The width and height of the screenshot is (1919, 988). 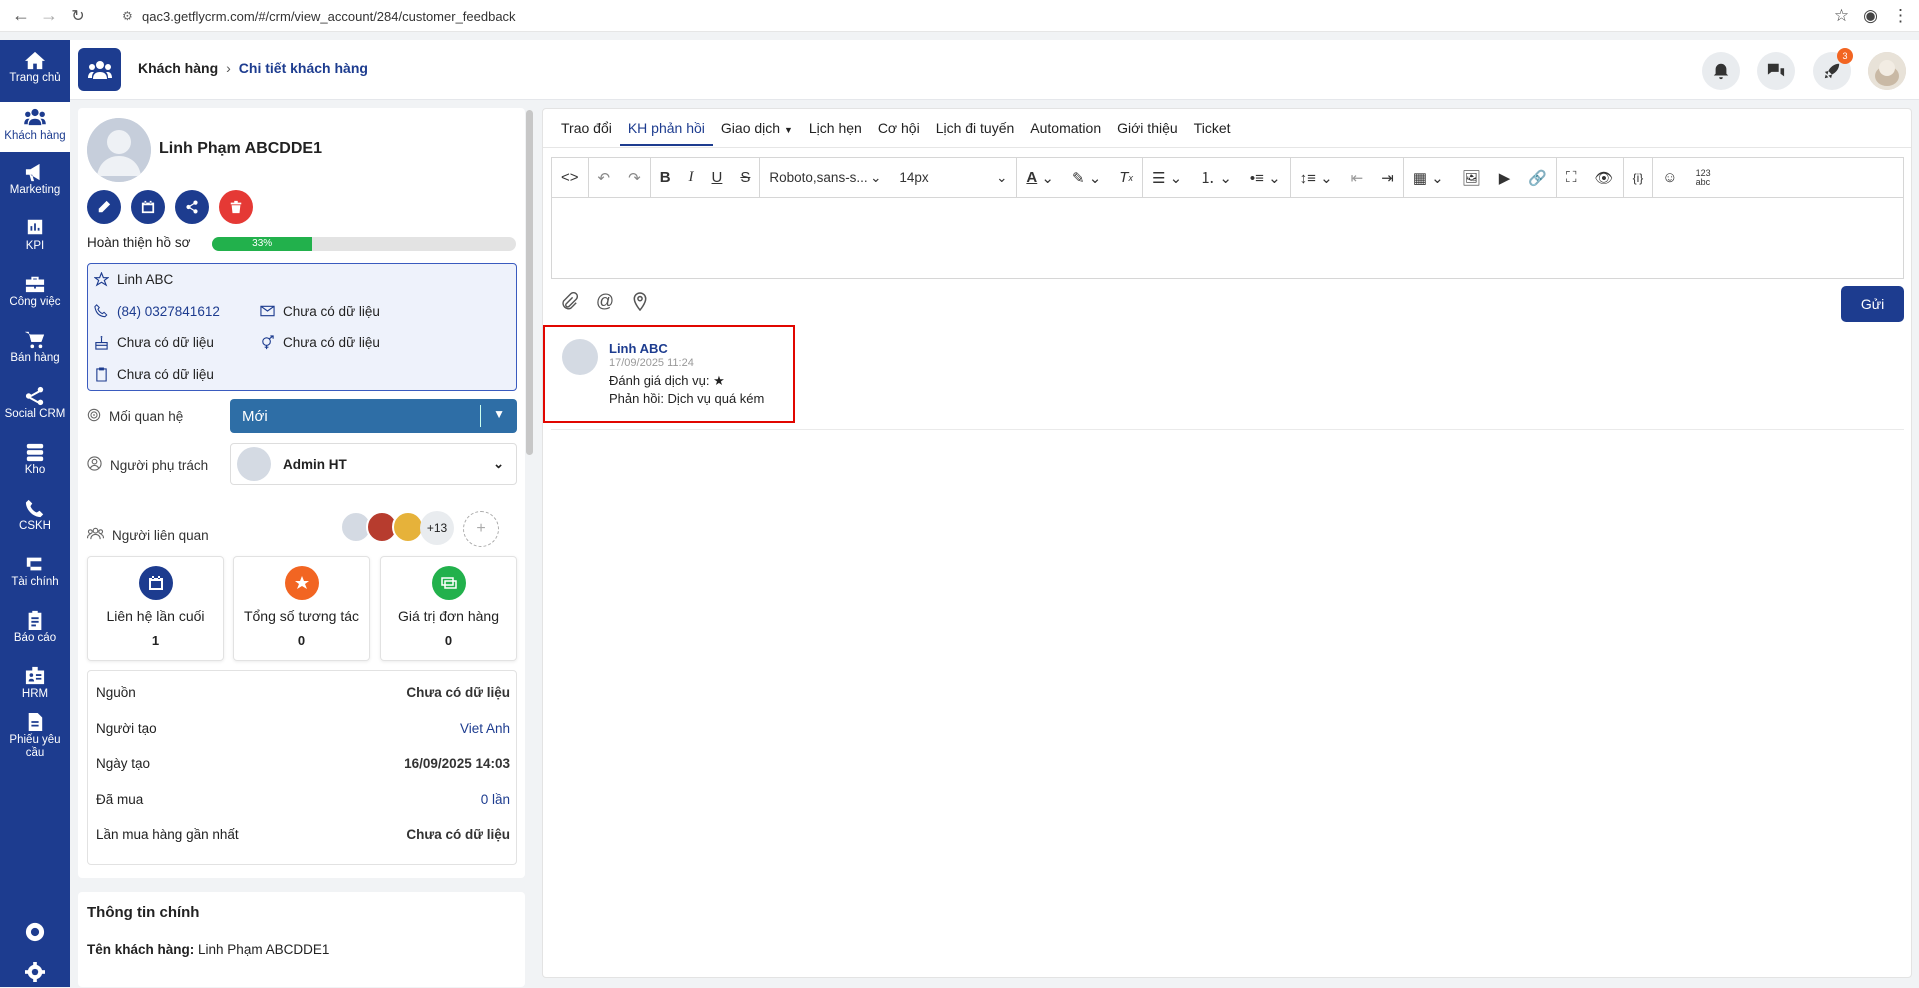 I want to click on tab-appointments: Lịch hẹn, so click(x=835, y=133).